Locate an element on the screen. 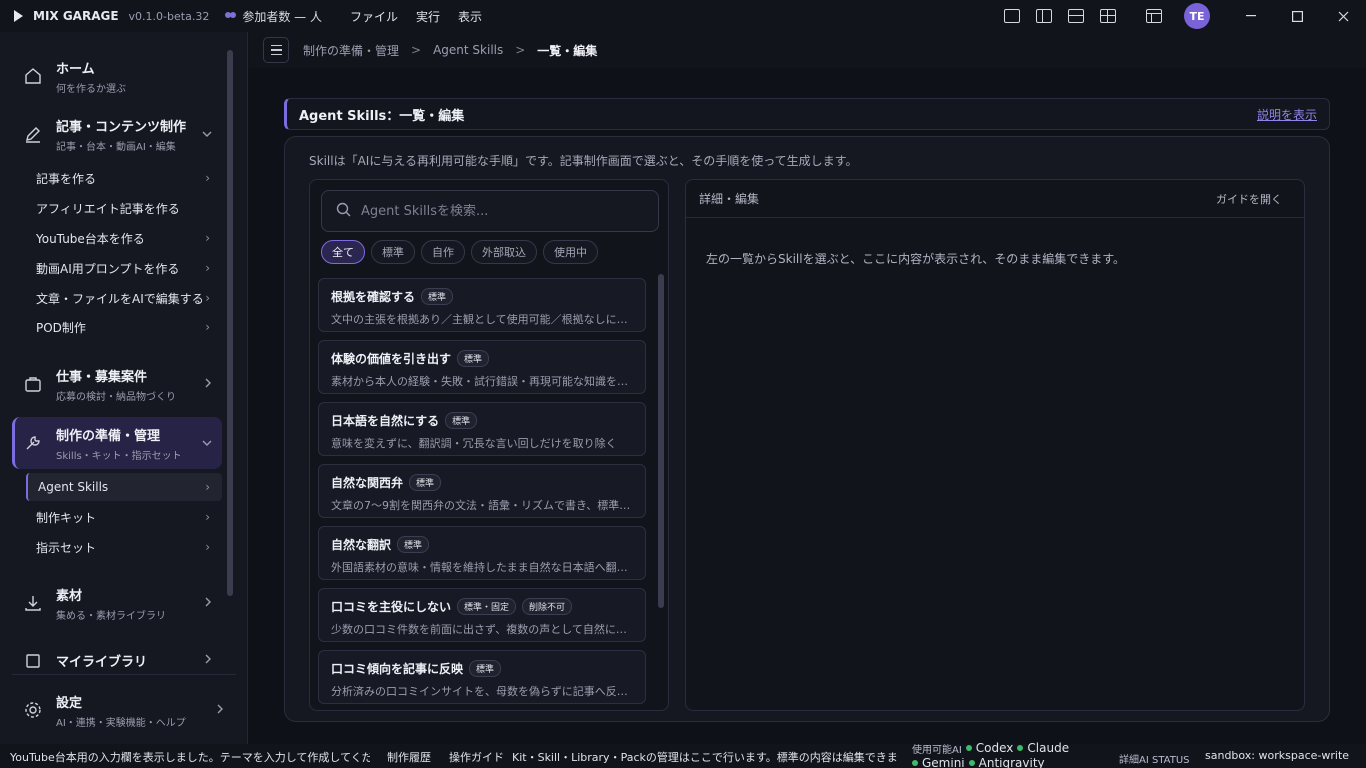  sidebar-item-label: 文章・ファイルをAIで編集する is located at coordinates (120, 298).